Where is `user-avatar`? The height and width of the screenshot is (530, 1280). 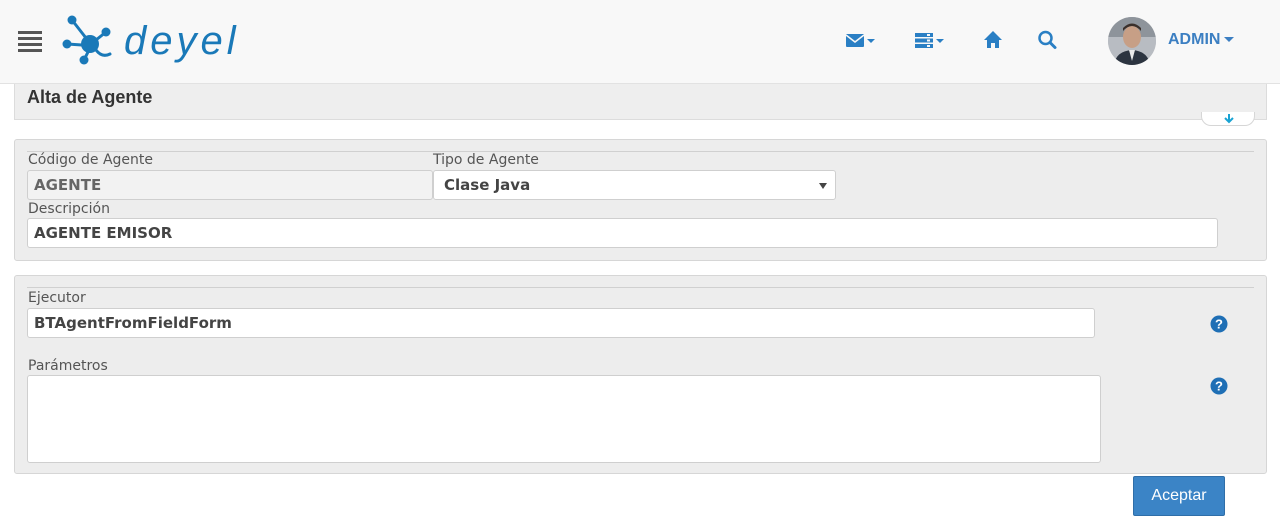 user-avatar is located at coordinates (1132, 41).